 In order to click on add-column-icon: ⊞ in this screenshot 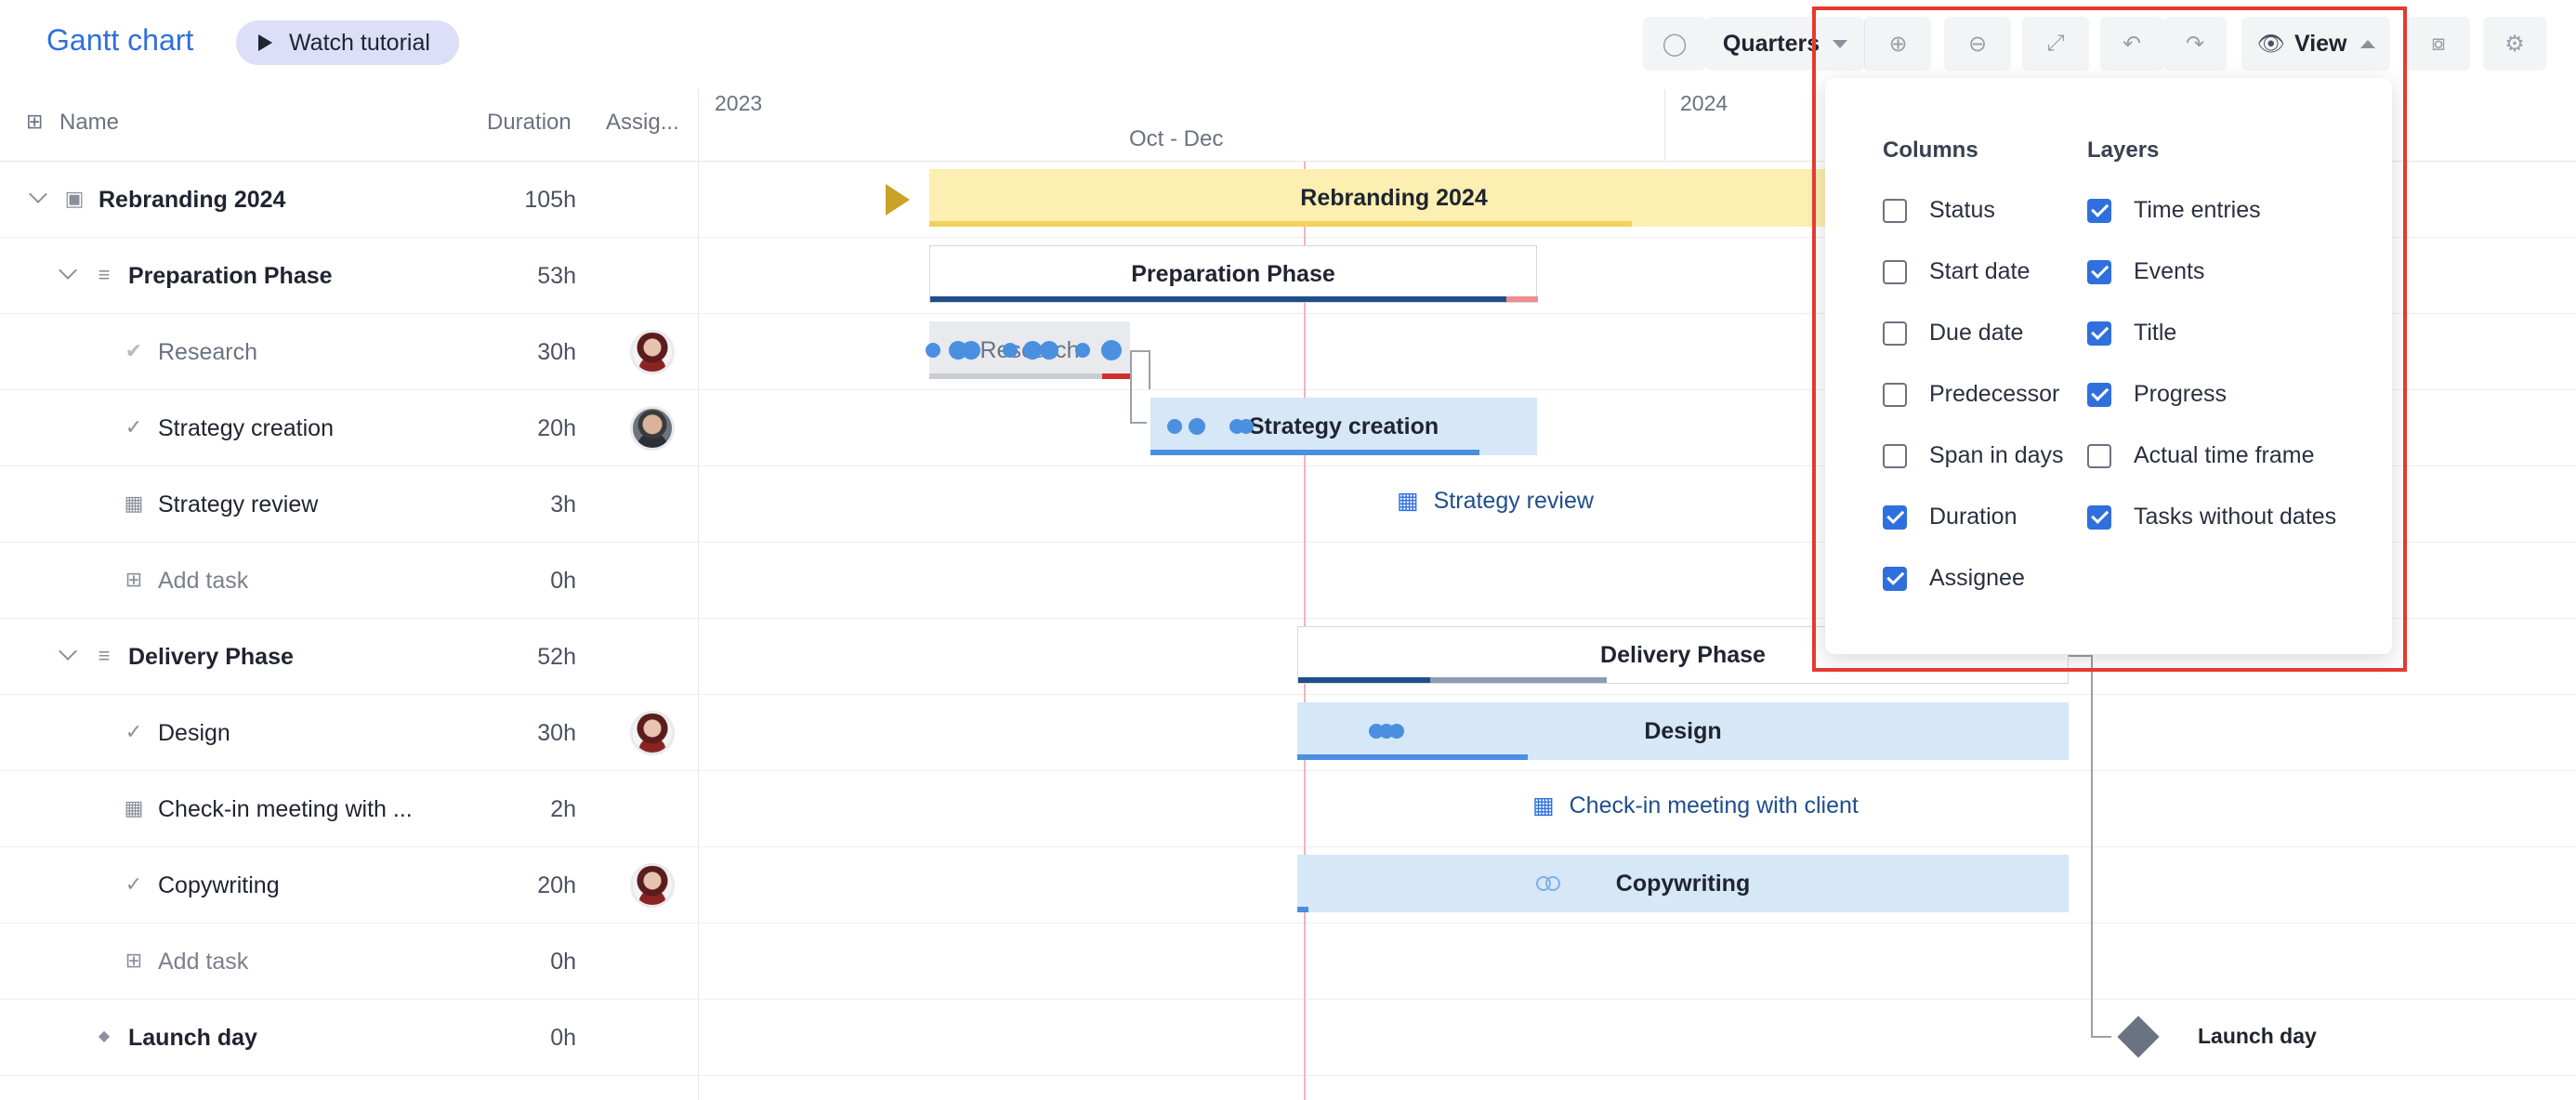, I will do `click(34, 122)`.